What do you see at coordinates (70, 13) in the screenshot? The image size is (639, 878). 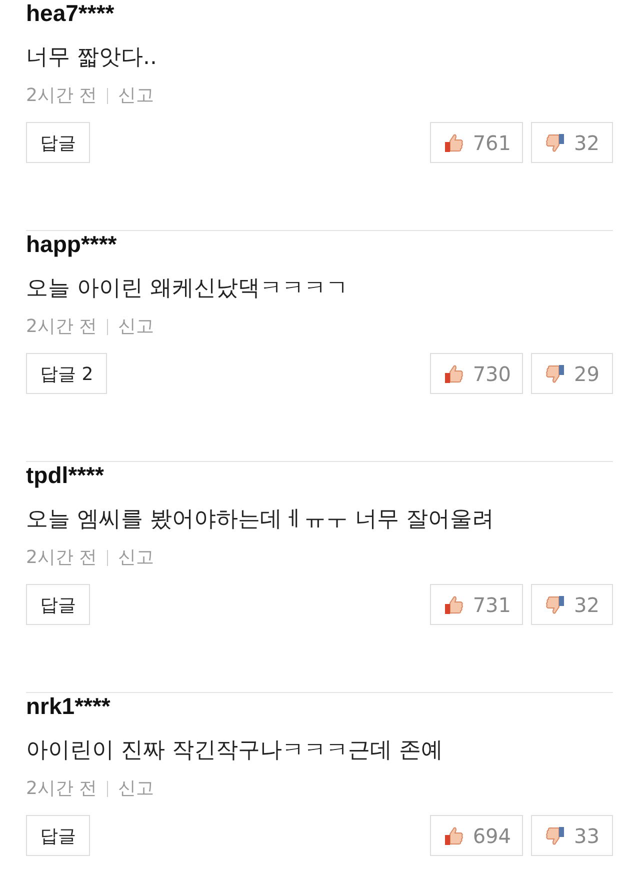 I see `username: hea7****` at bounding box center [70, 13].